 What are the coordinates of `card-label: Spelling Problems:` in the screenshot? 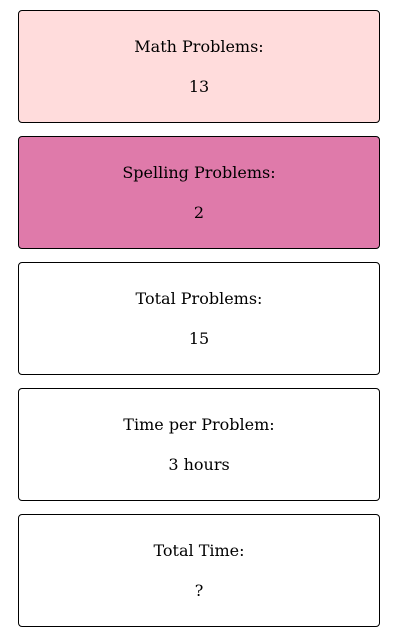 It's located at (199, 172).